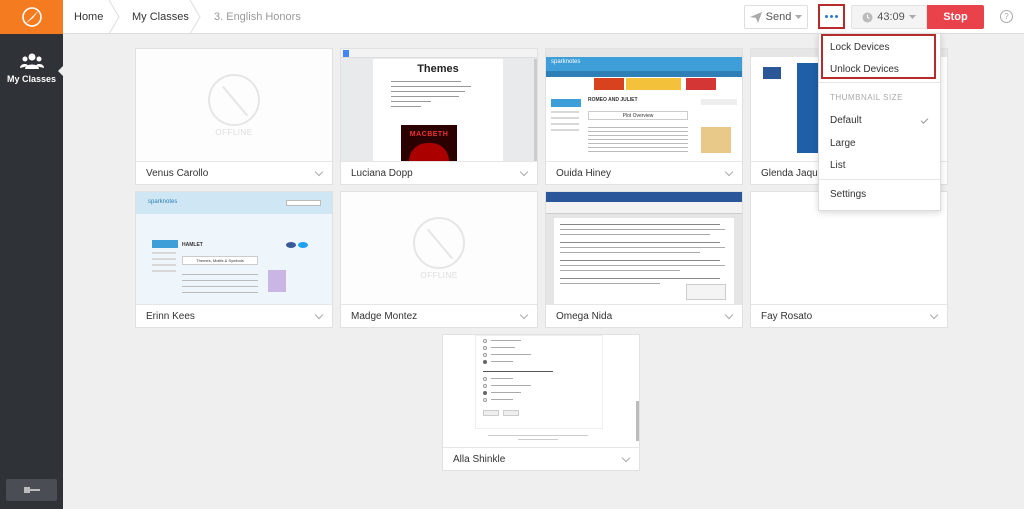  I want to click on student-card: OFFLINE Madge Montez, so click(439, 259).